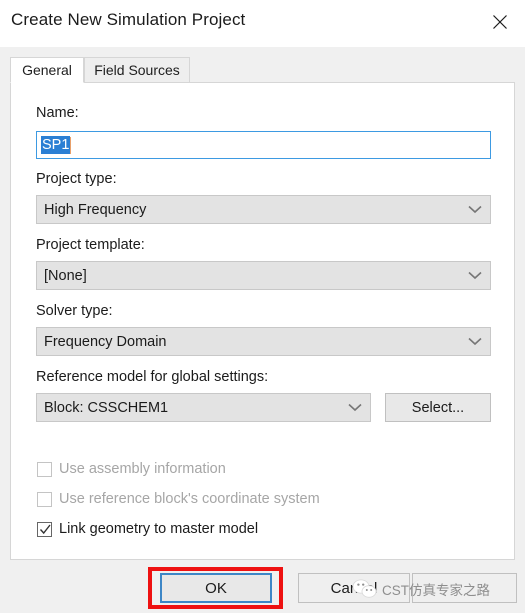  Describe the element at coordinates (65, 275) in the screenshot. I see `project-template-value: [None]` at that location.